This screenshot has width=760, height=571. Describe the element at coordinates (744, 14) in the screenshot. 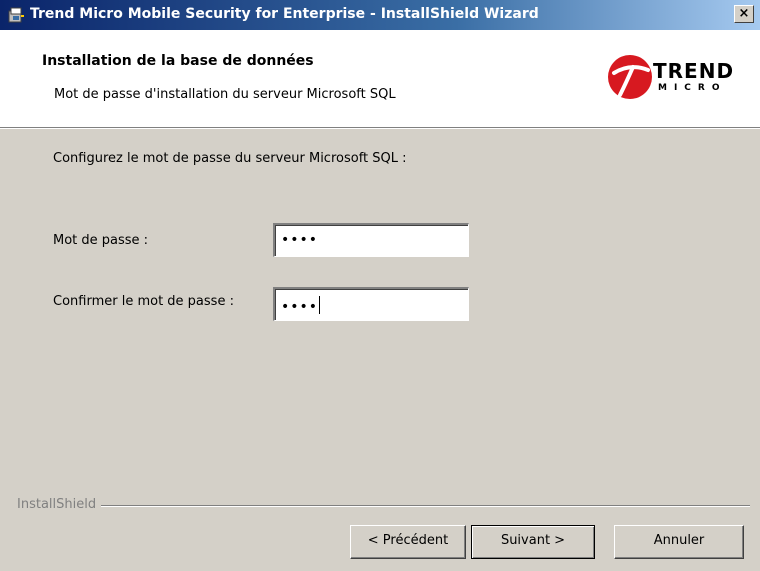

I see `close-button: ×` at that location.